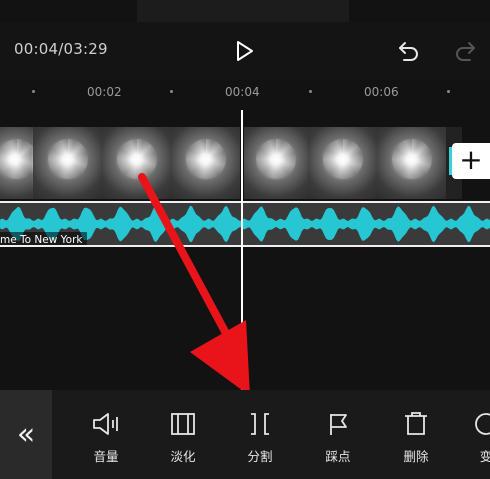 Image resolution: width=490 pixels, height=479 pixels. What do you see at coordinates (482, 424) in the screenshot?
I see `speed-icon` at bounding box center [482, 424].